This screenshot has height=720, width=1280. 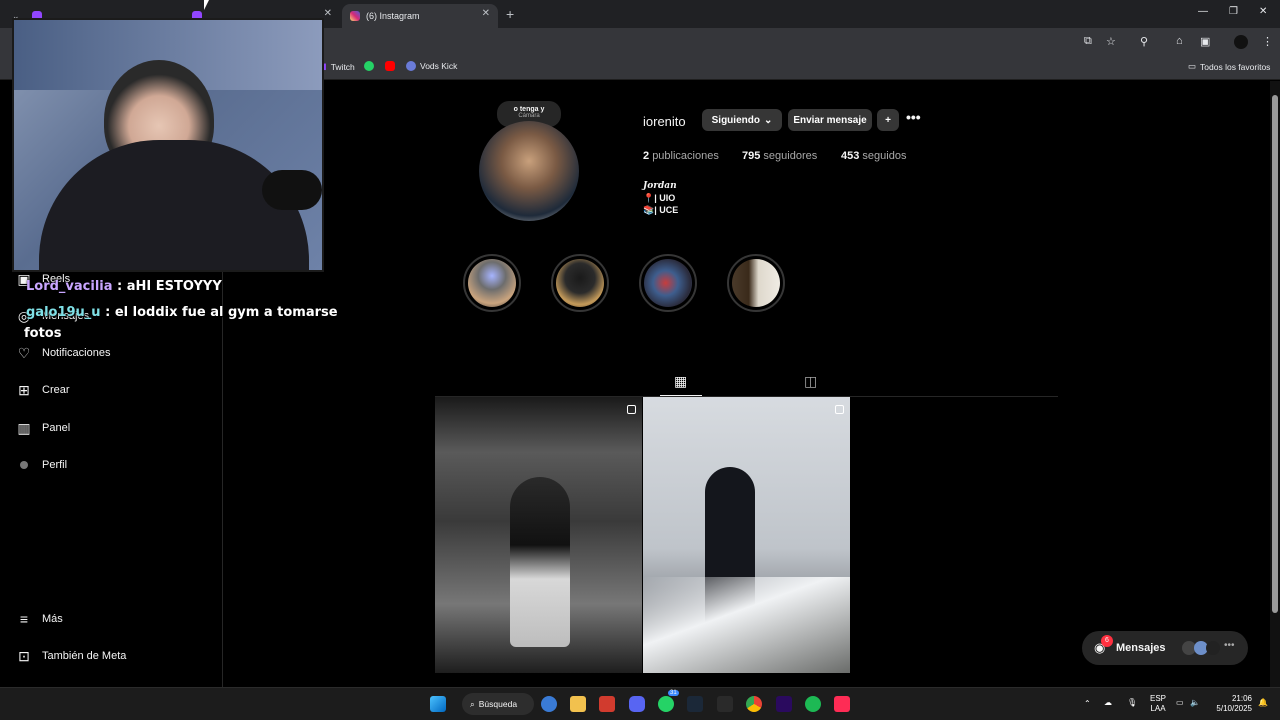 What do you see at coordinates (24, 389) in the screenshot?
I see `plus-square-icon: ⊞` at bounding box center [24, 389].